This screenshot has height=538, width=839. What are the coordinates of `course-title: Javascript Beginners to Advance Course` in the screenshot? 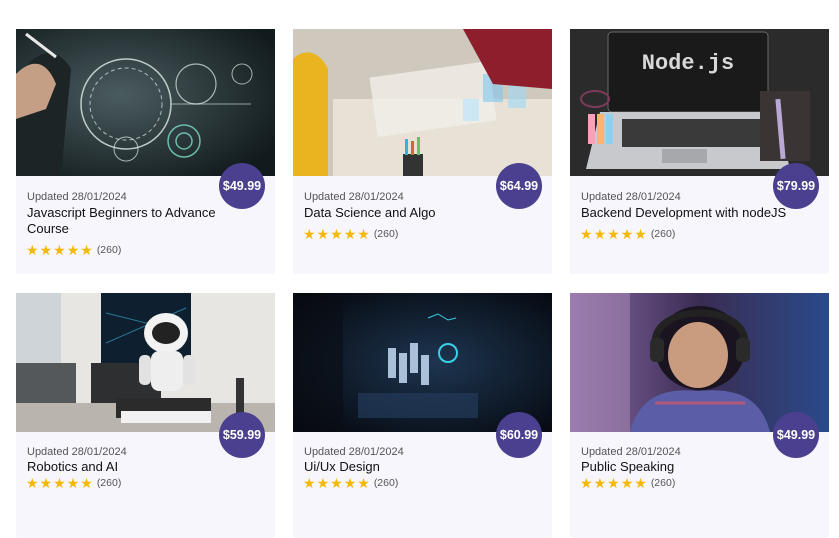 It's located at (142, 221).